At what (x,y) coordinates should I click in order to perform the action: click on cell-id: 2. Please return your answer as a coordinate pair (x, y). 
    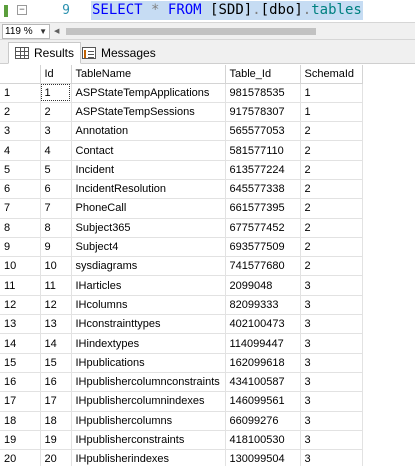
    Looking at the image, I should click on (56, 112).